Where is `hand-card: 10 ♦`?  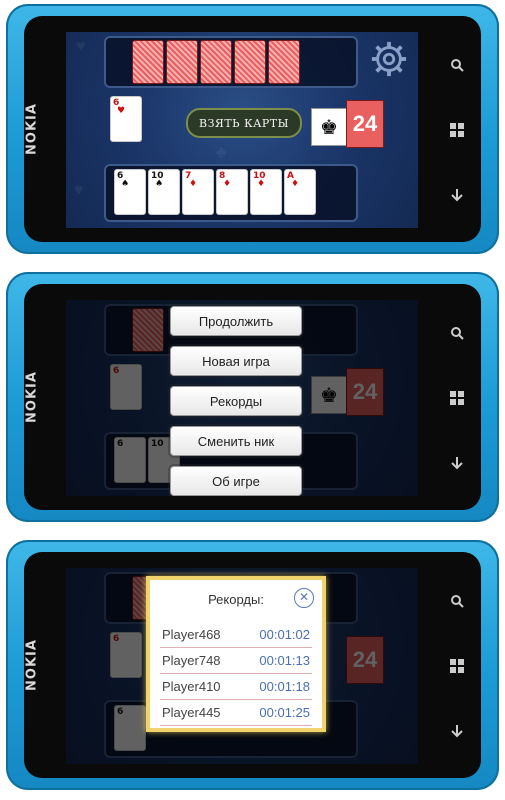 hand-card: 10 ♦ is located at coordinates (266, 192).